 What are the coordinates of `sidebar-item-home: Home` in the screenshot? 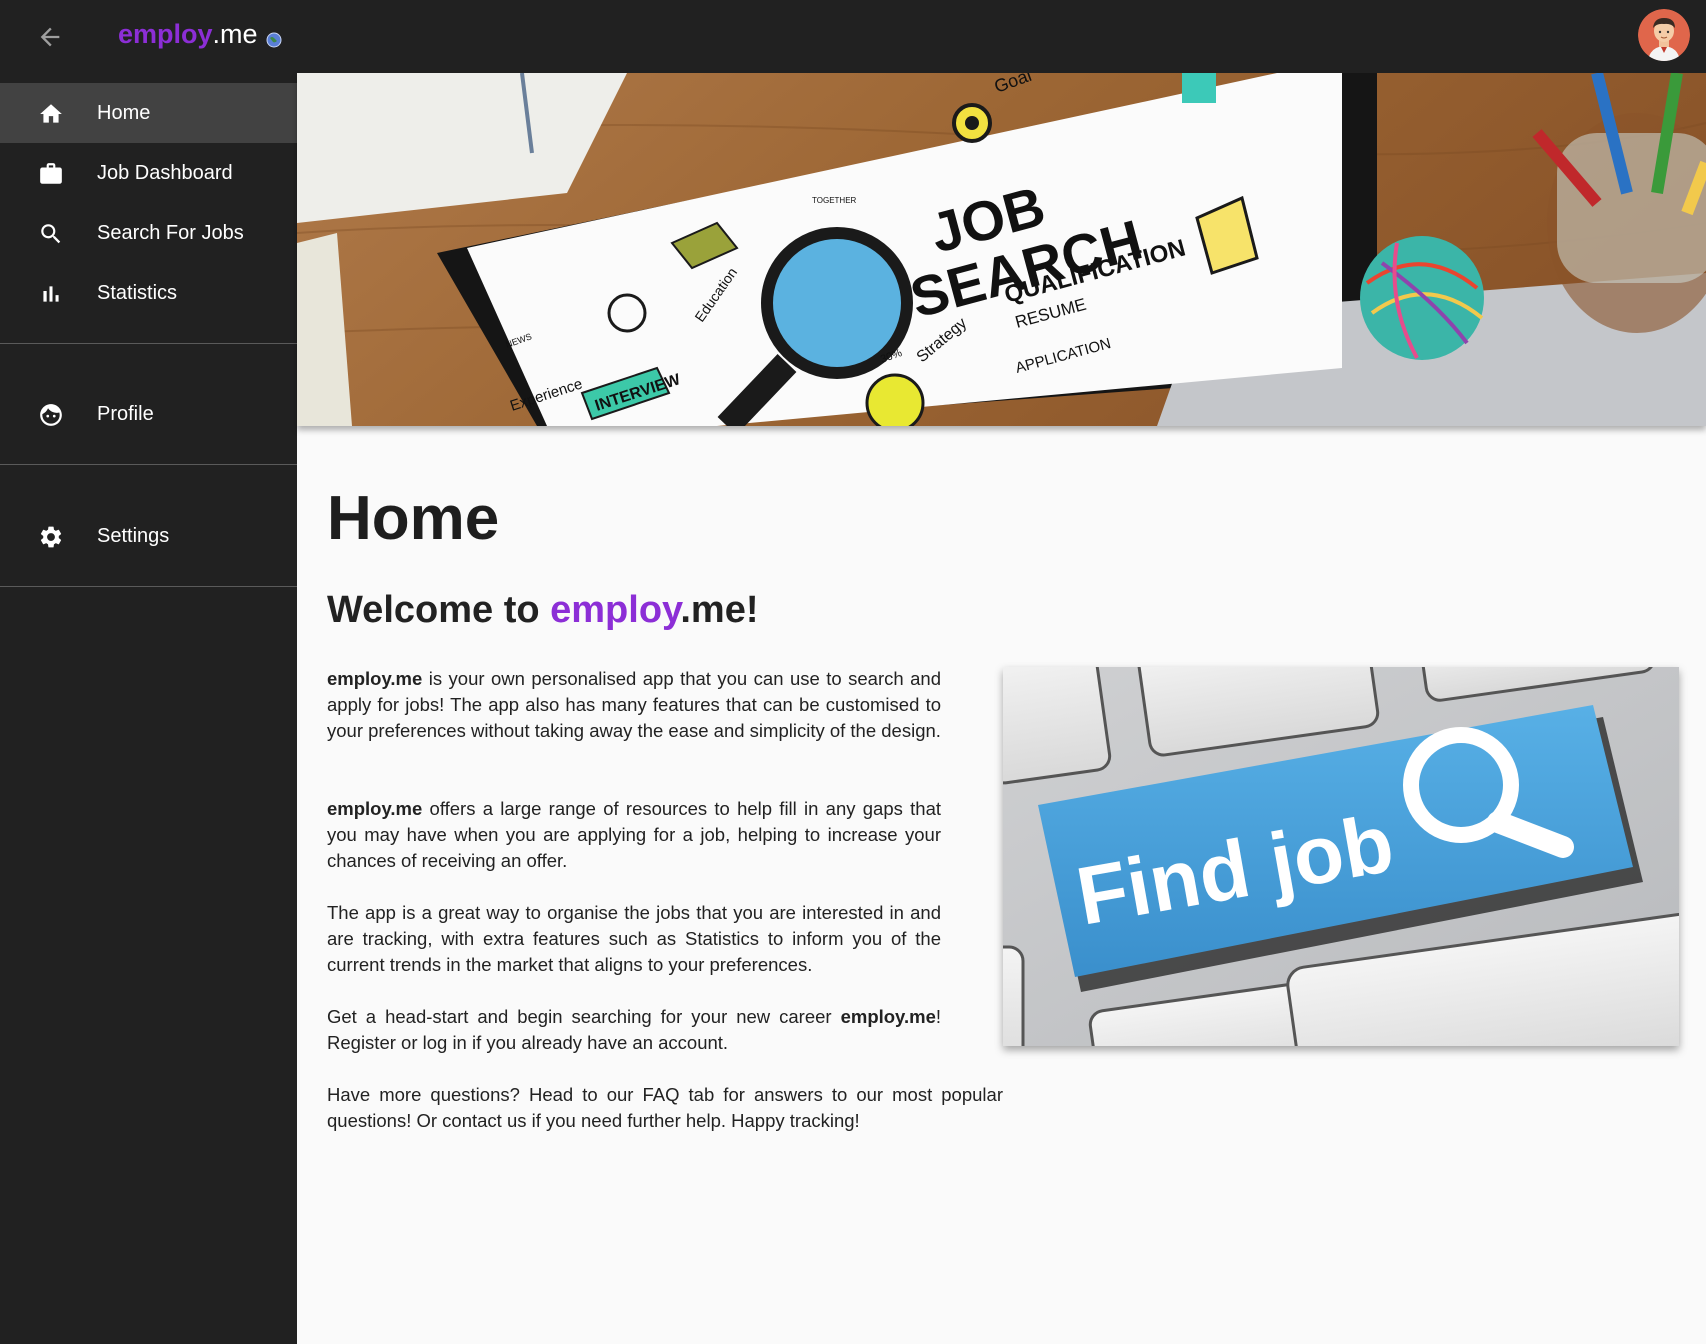 It's located at (148, 113).